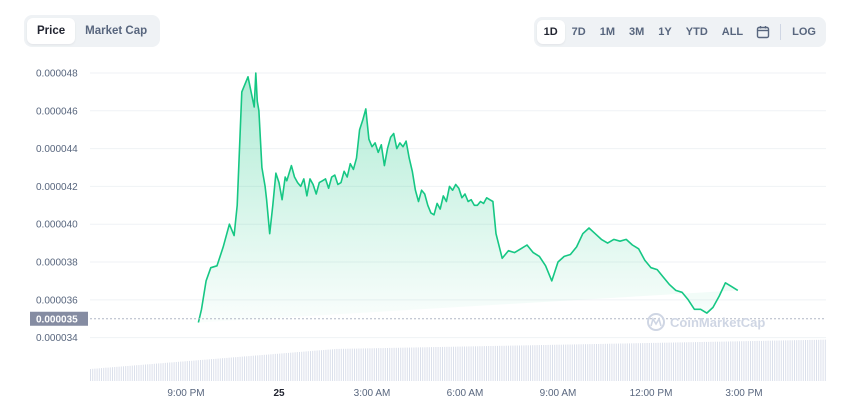 Image resolution: width=850 pixels, height=403 pixels. Describe the element at coordinates (458, 360) in the screenshot. I see `volume-bars` at that location.